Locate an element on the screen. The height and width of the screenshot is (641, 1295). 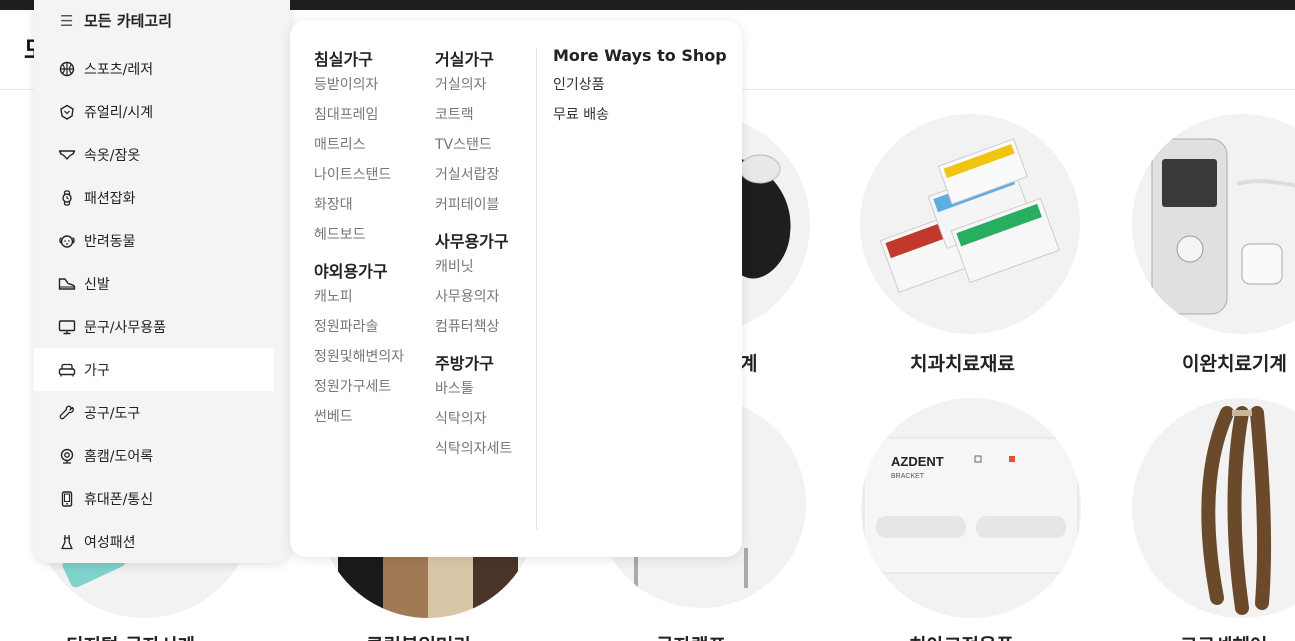
category-item-mobile: 휴대폰/통신 is located at coordinates (154, 498).